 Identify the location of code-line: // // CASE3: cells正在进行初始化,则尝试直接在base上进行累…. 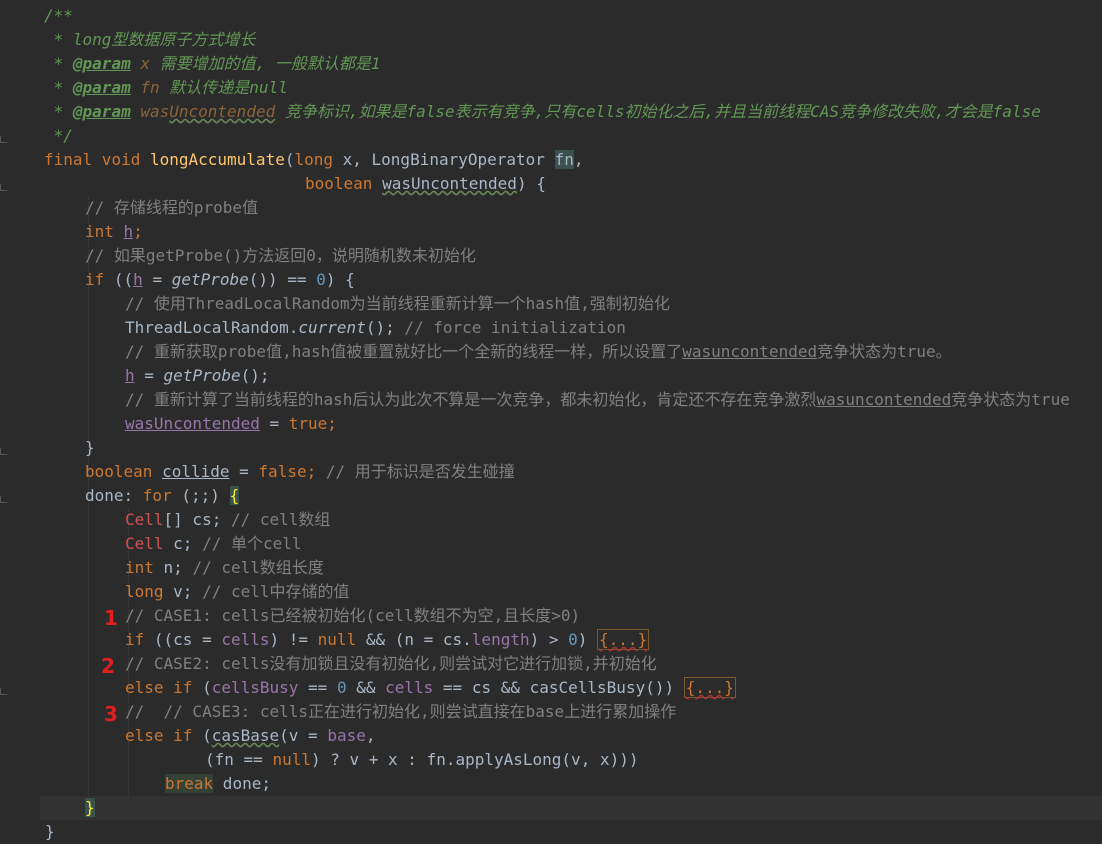
(401, 711).